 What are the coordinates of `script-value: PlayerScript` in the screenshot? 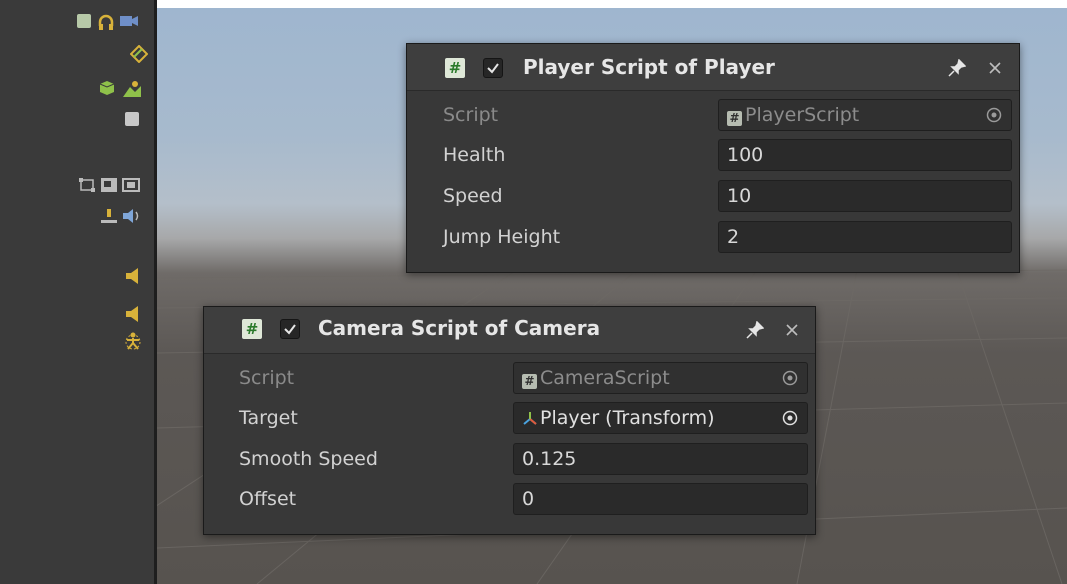 It's located at (802, 115).